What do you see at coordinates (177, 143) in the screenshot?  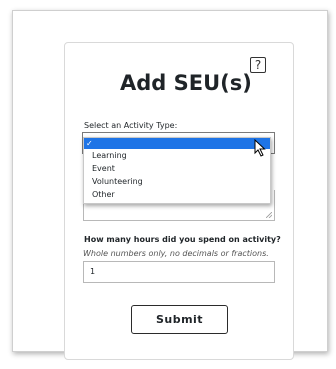 I see `option-blank-selected: ✓` at bounding box center [177, 143].